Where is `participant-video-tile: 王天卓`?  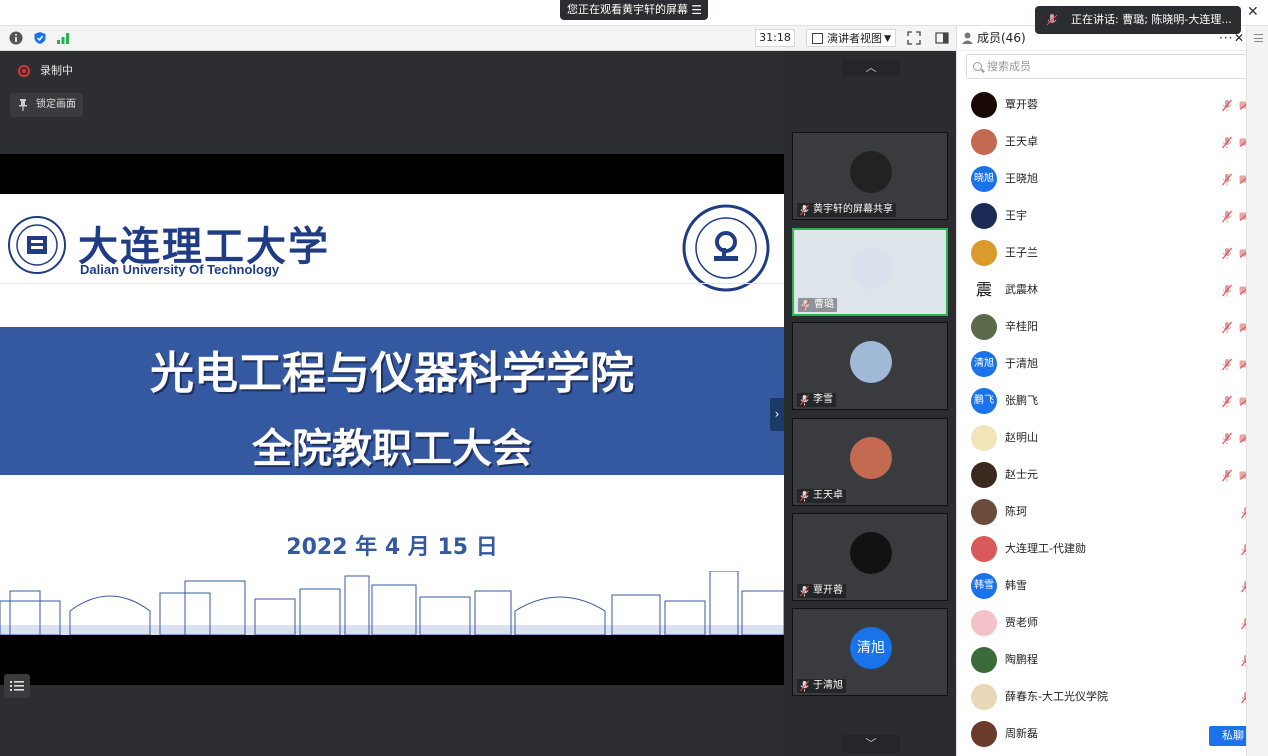 participant-video-tile: 王天卓 is located at coordinates (870, 462).